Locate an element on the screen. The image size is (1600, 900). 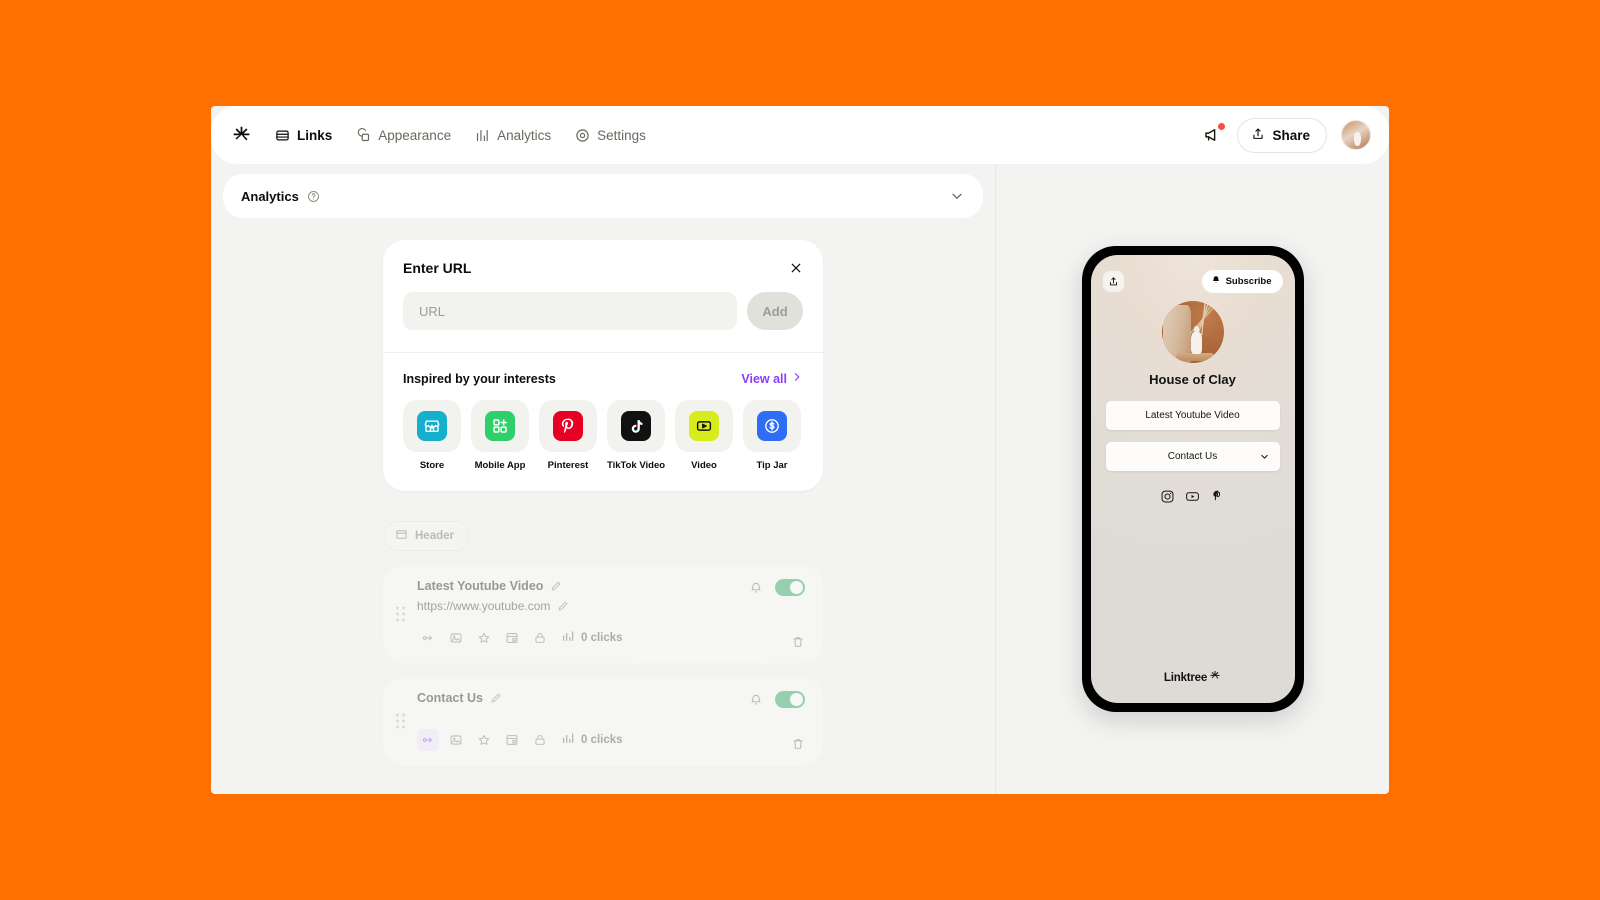
header-block-icon is located at coordinates (401, 536).